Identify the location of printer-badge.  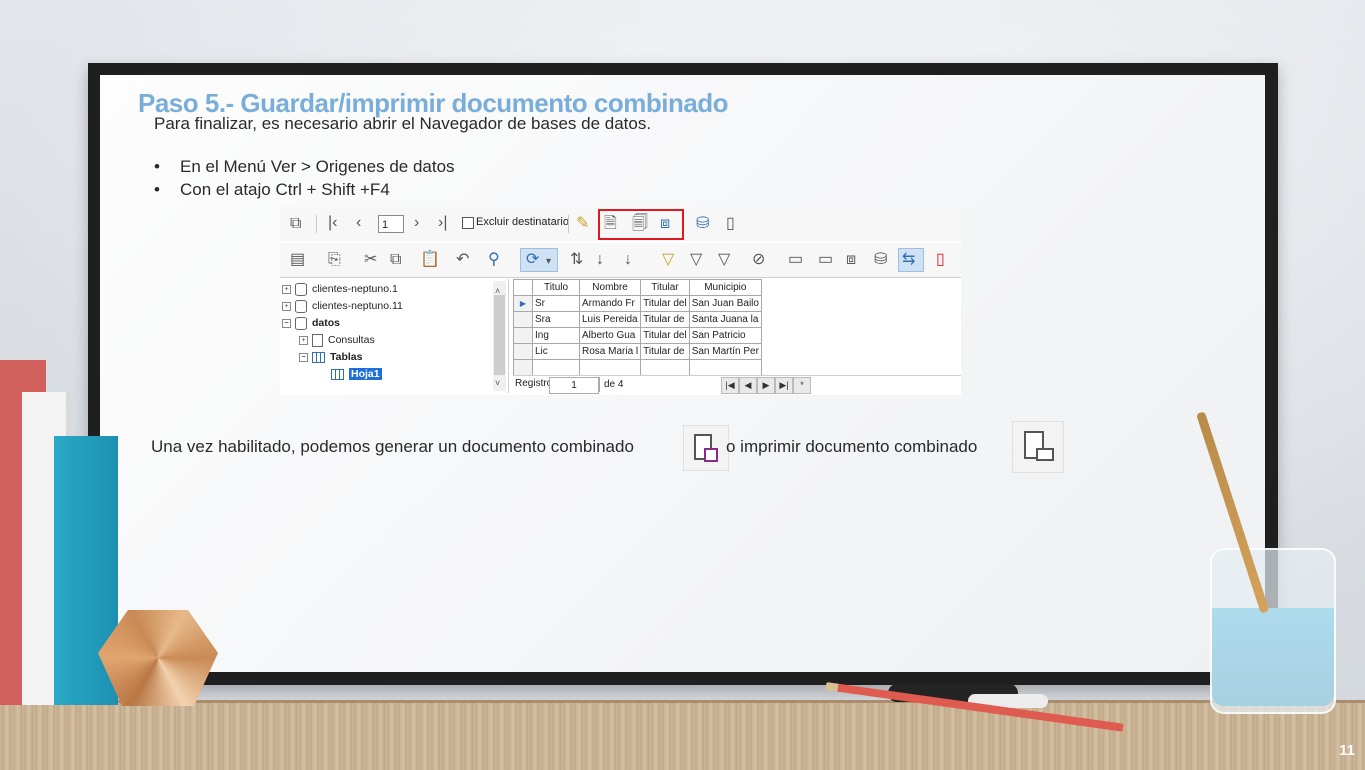
(1045, 454).